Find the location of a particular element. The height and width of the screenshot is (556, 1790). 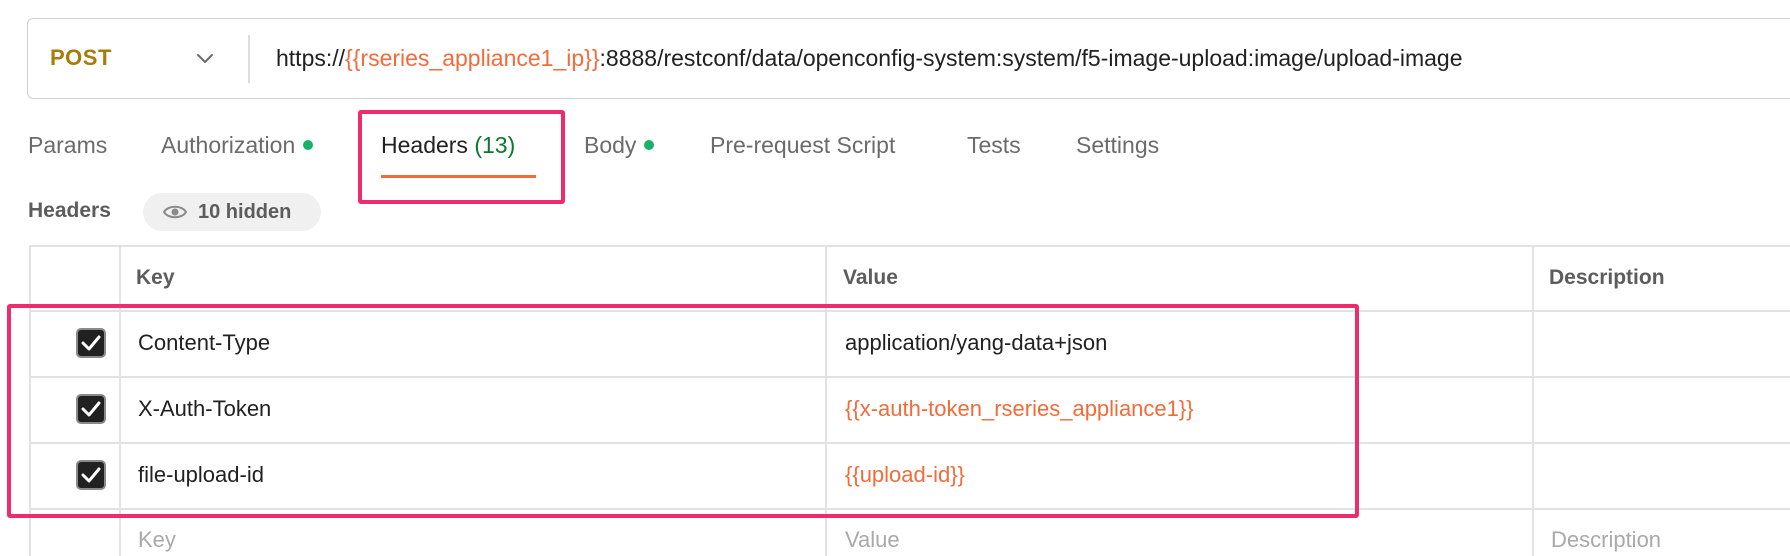

url-part-variable: {{rseries_appliance1_ip}} is located at coordinates (472, 58).